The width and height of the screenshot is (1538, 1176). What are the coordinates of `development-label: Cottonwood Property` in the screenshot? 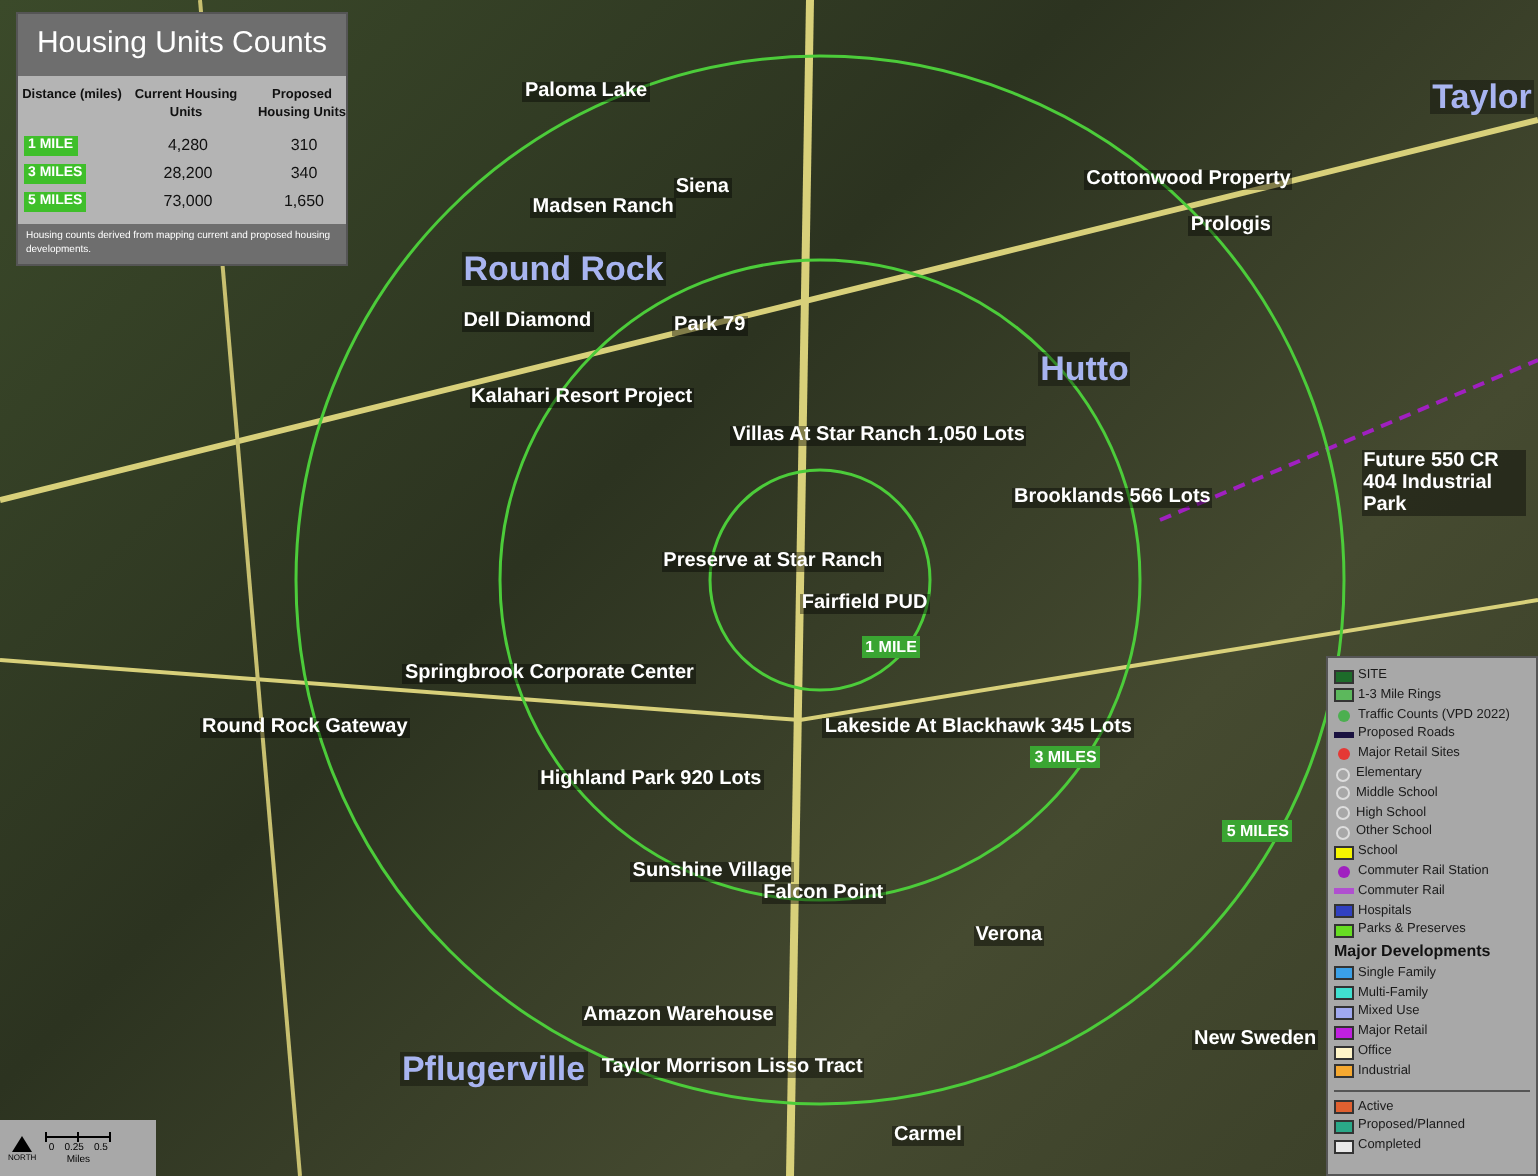 It's located at (1188, 180).